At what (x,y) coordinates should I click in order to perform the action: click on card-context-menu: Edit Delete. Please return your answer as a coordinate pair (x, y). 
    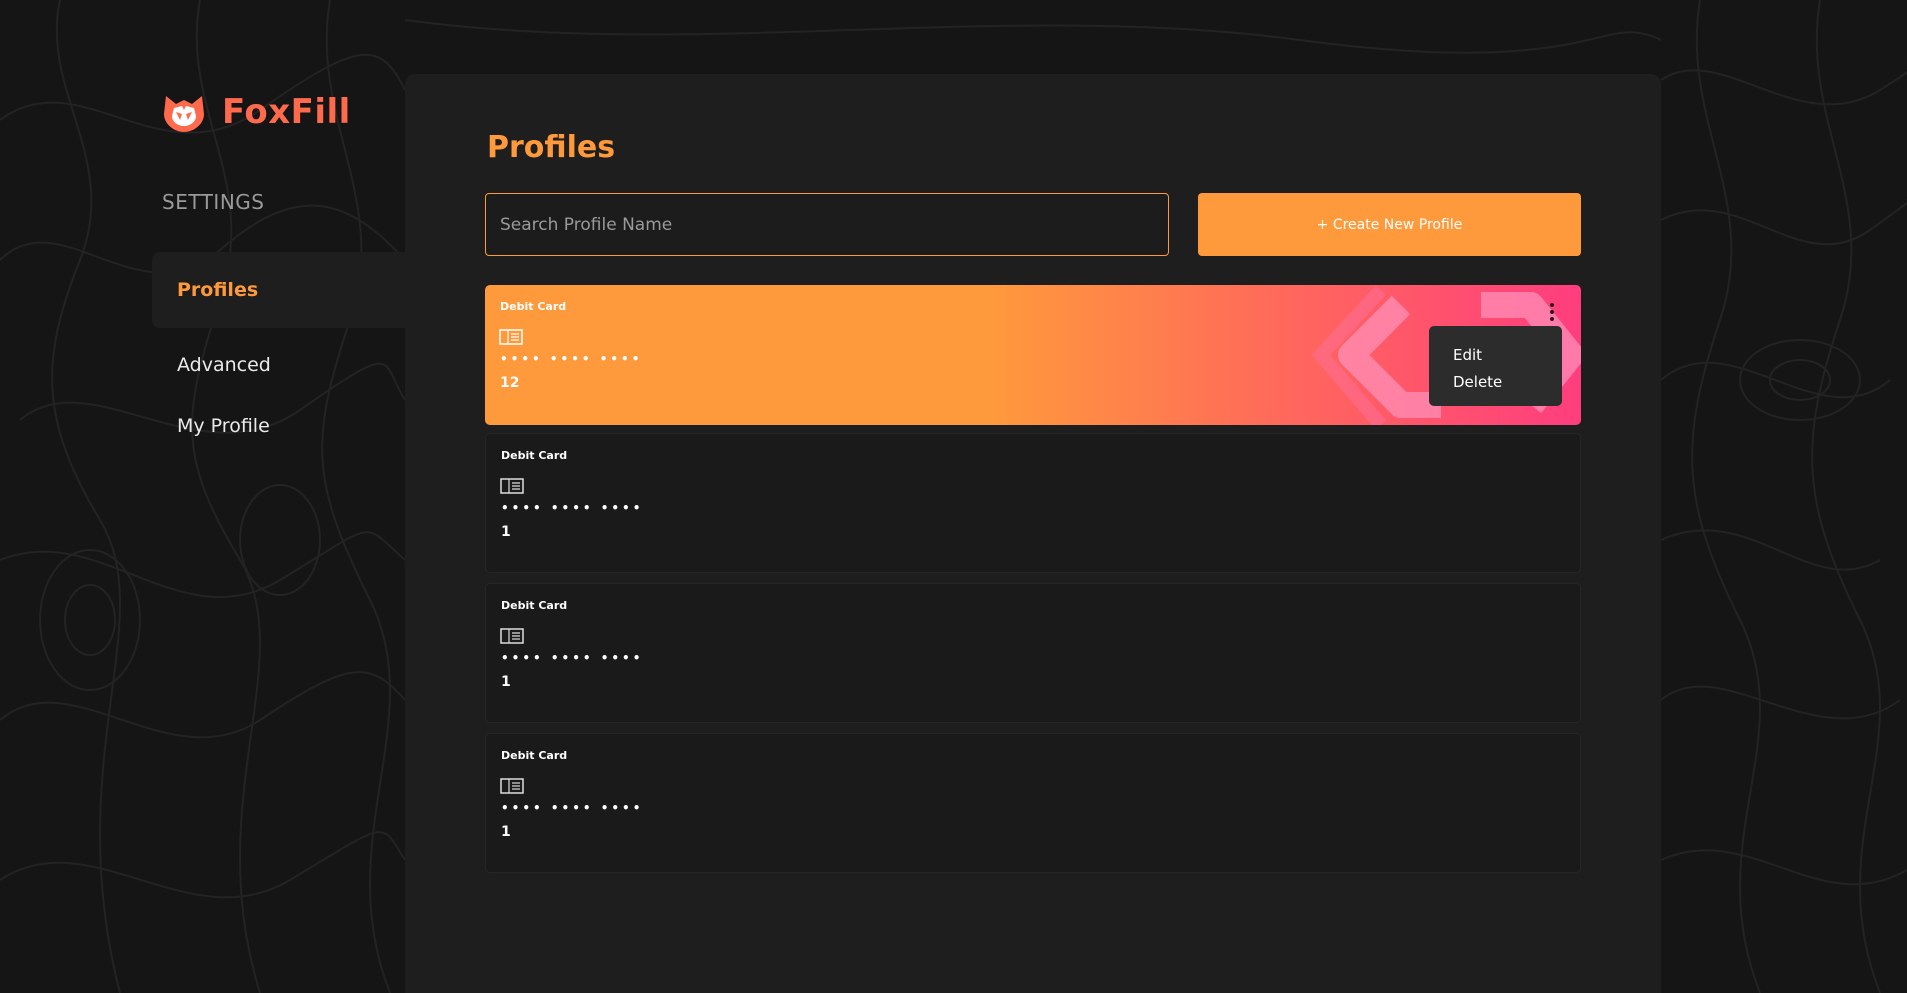
    Looking at the image, I should click on (1495, 366).